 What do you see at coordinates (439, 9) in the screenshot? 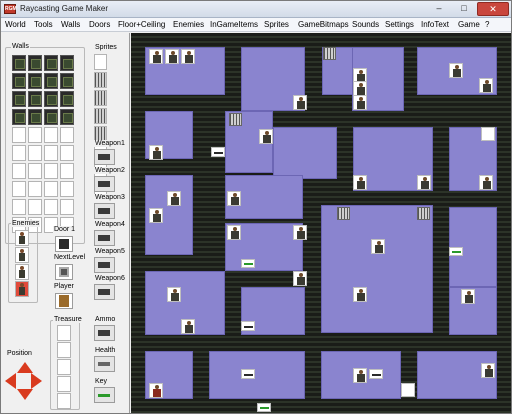
I see `minimize-button: –` at bounding box center [439, 9].